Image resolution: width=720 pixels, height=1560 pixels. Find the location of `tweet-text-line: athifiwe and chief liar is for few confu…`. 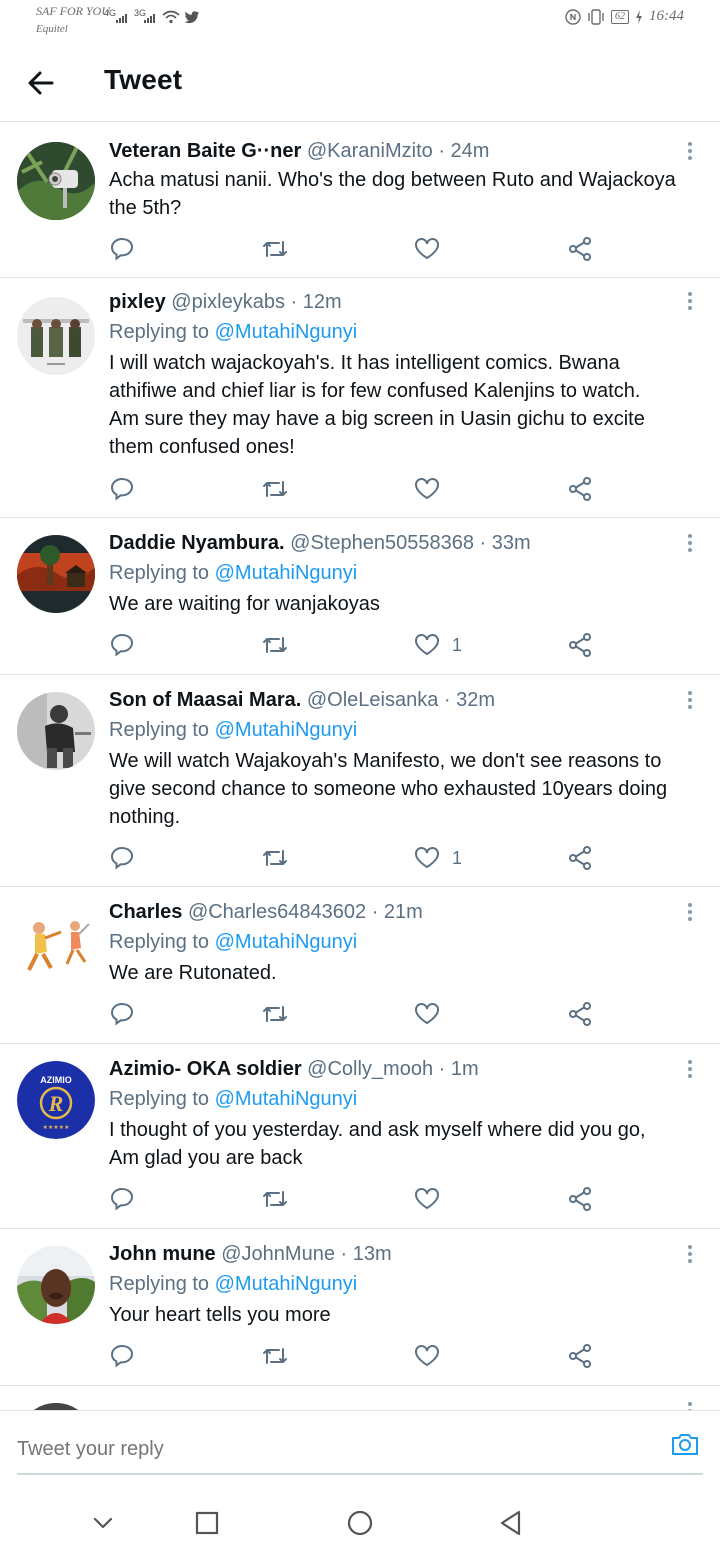

tweet-text-line: athifiwe and chief liar is for few confu… is located at coordinates (375, 391).